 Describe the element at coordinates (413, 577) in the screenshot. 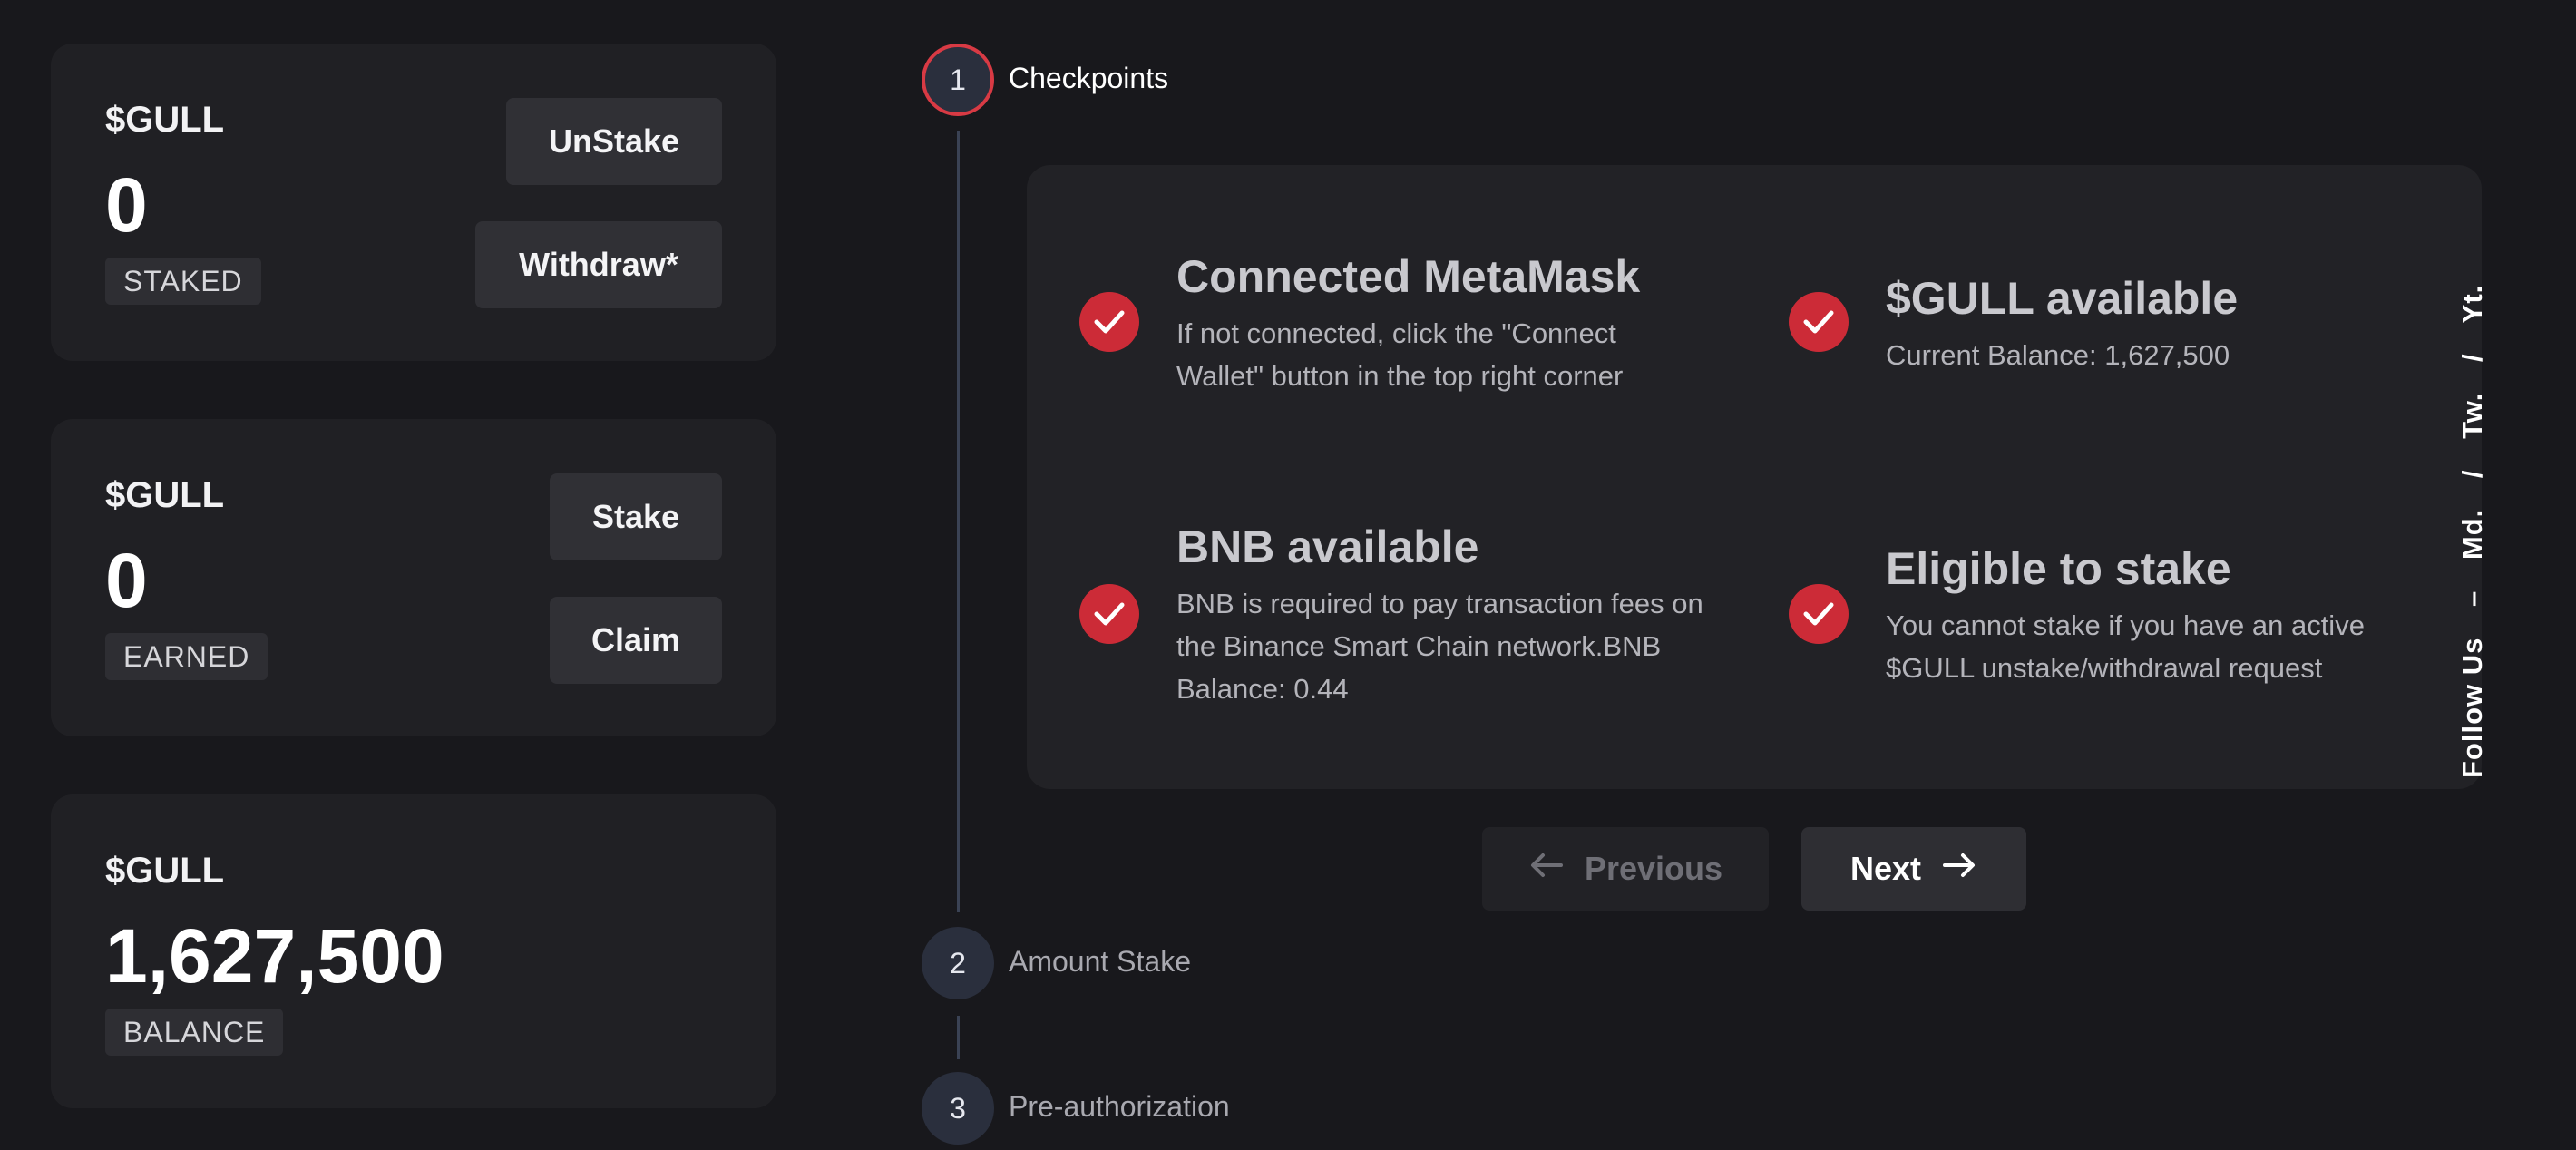

I see `earned-card: $GULL 0 EARNED Stake Claim` at that location.